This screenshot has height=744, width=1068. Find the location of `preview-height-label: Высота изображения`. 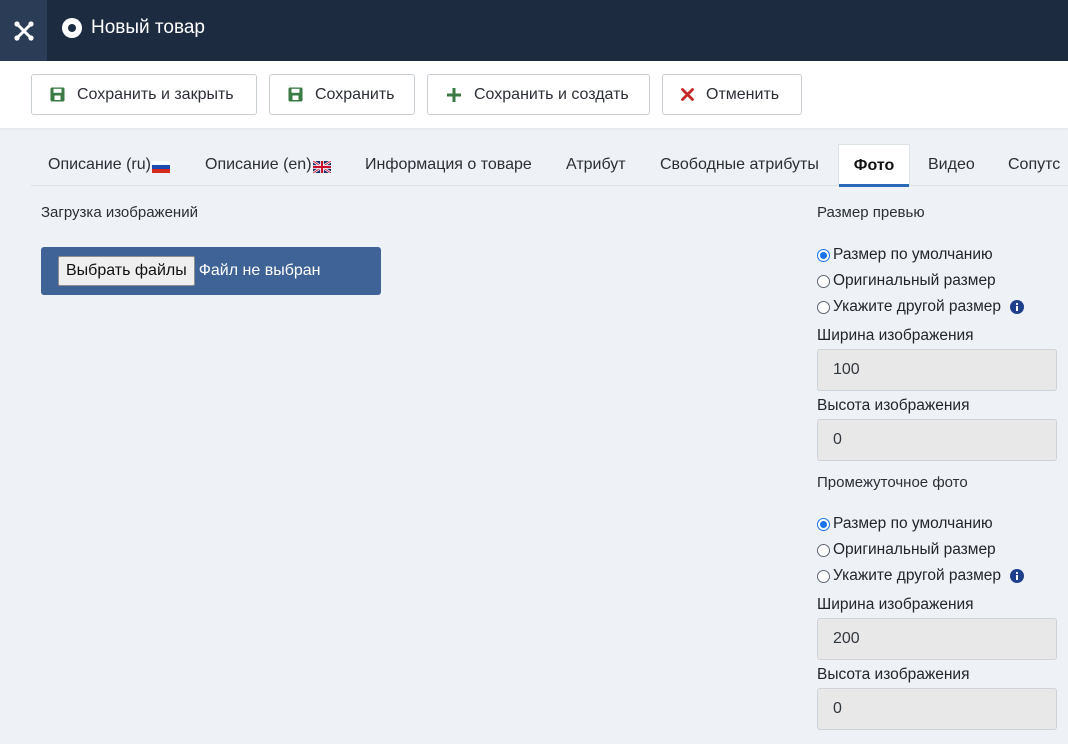

preview-height-label: Высота изображения is located at coordinates (893, 405).